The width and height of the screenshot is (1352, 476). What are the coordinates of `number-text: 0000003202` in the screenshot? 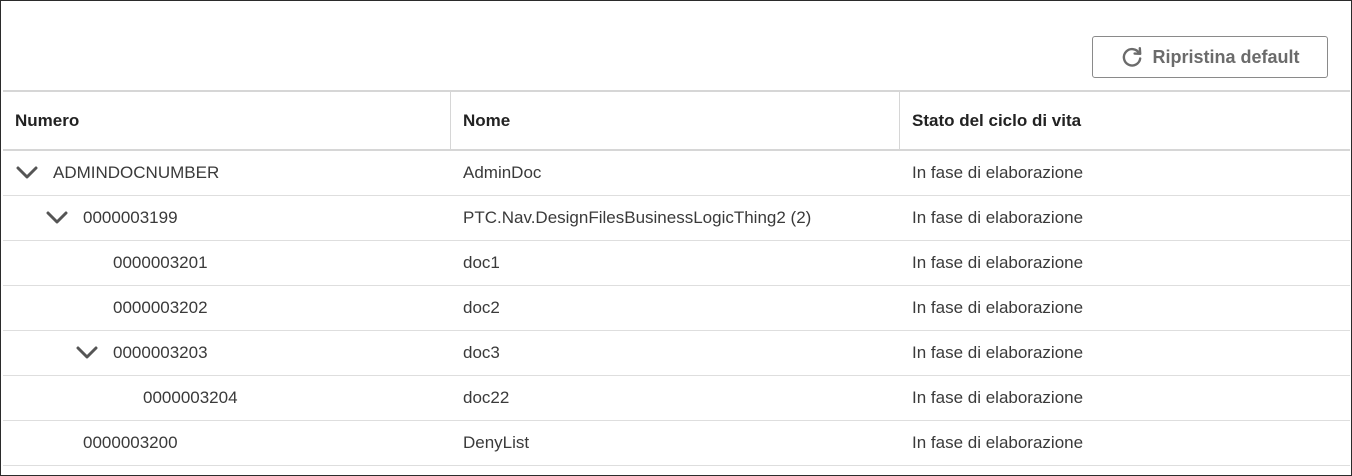 It's located at (160, 307).